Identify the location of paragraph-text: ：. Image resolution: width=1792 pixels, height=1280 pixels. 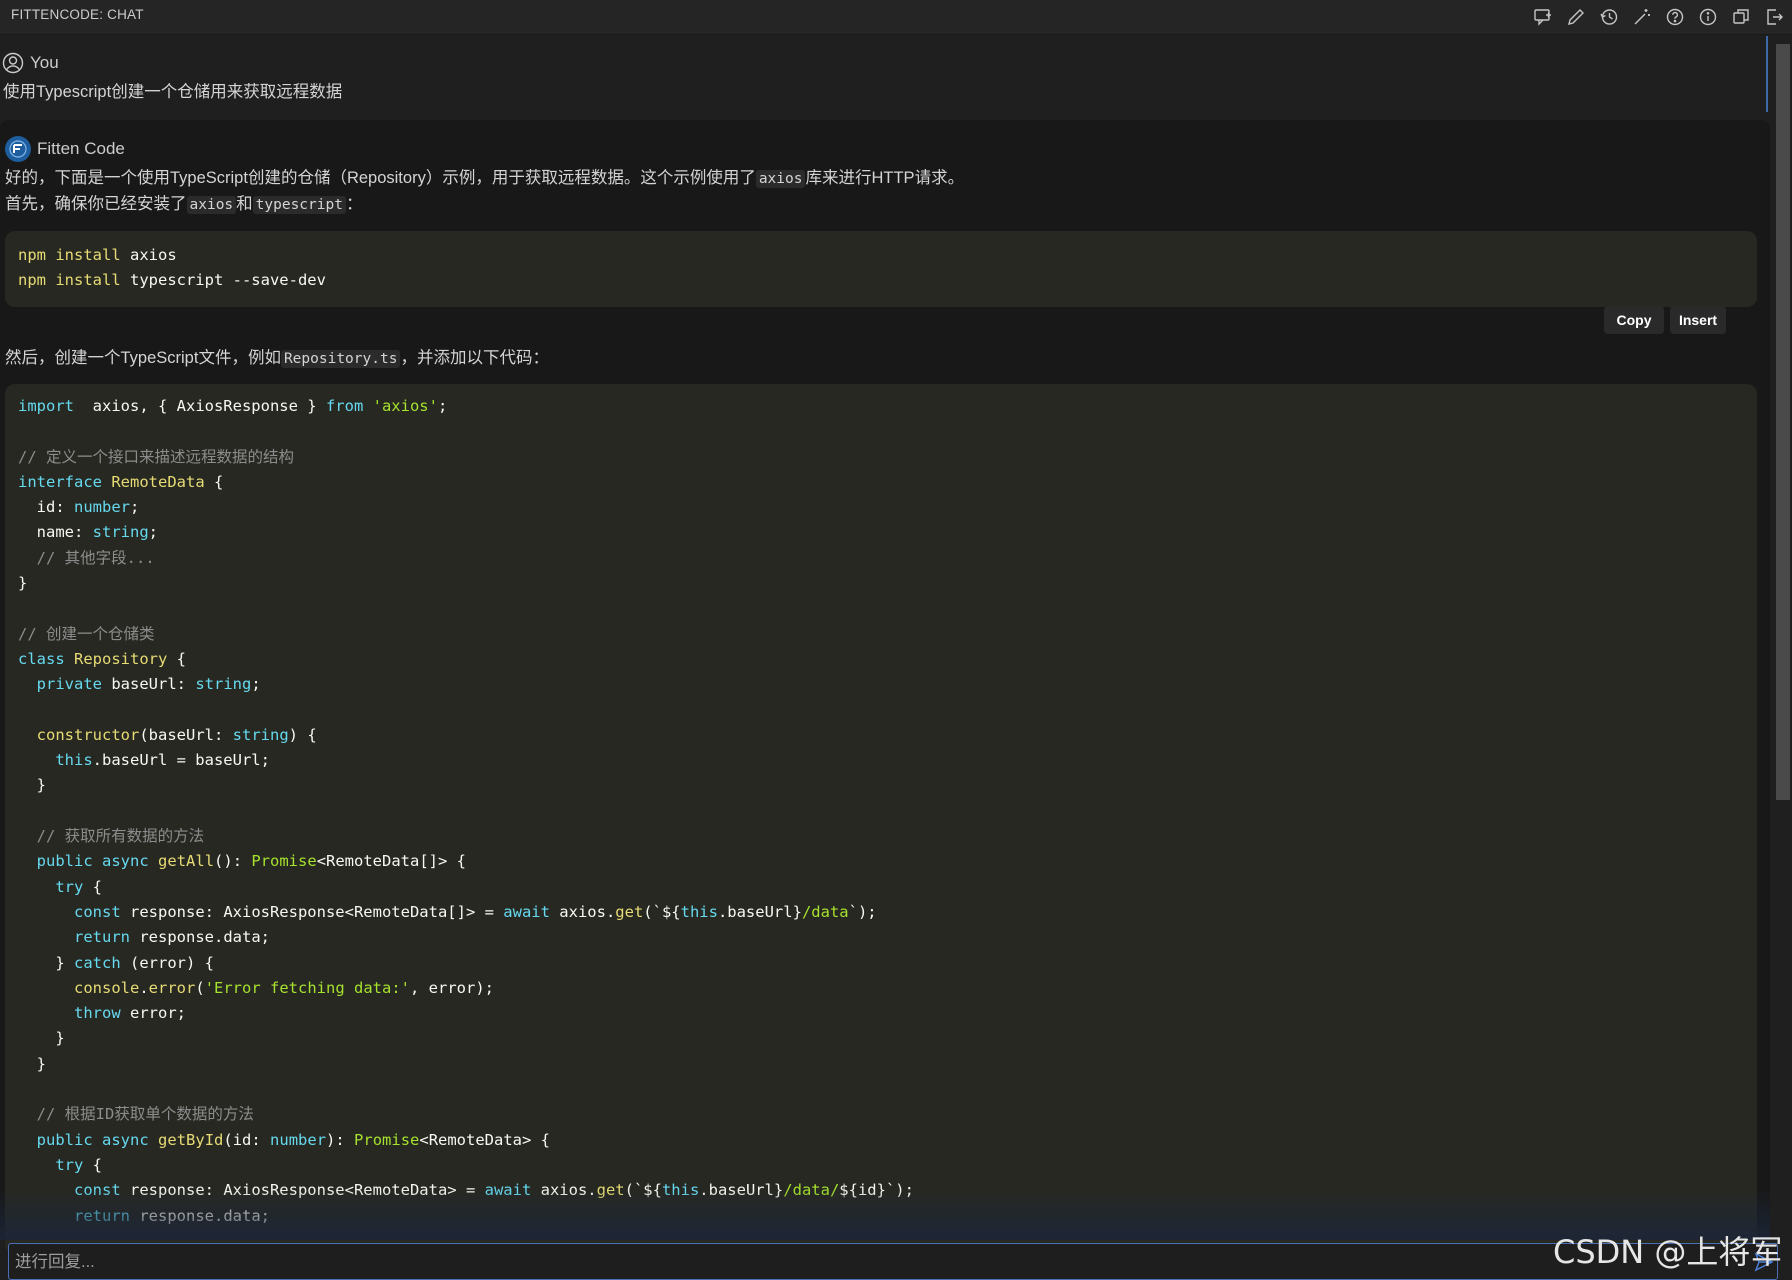
(354, 204).